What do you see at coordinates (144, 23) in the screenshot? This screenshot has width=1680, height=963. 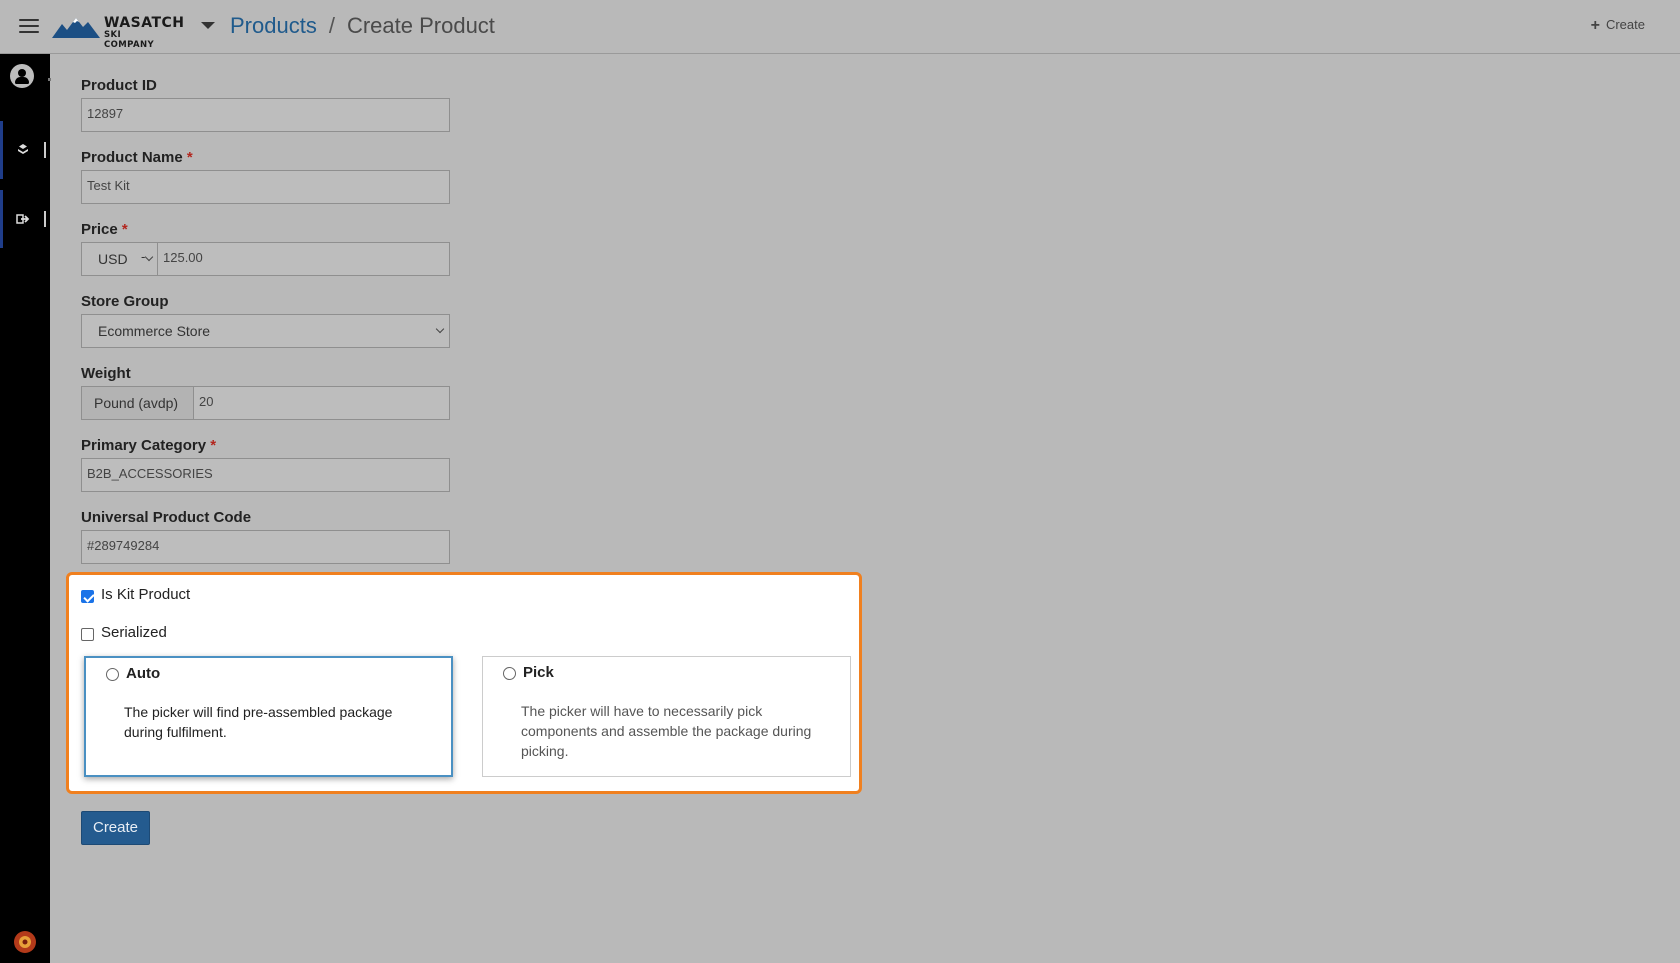 I see `logo-name: WASATCH` at bounding box center [144, 23].